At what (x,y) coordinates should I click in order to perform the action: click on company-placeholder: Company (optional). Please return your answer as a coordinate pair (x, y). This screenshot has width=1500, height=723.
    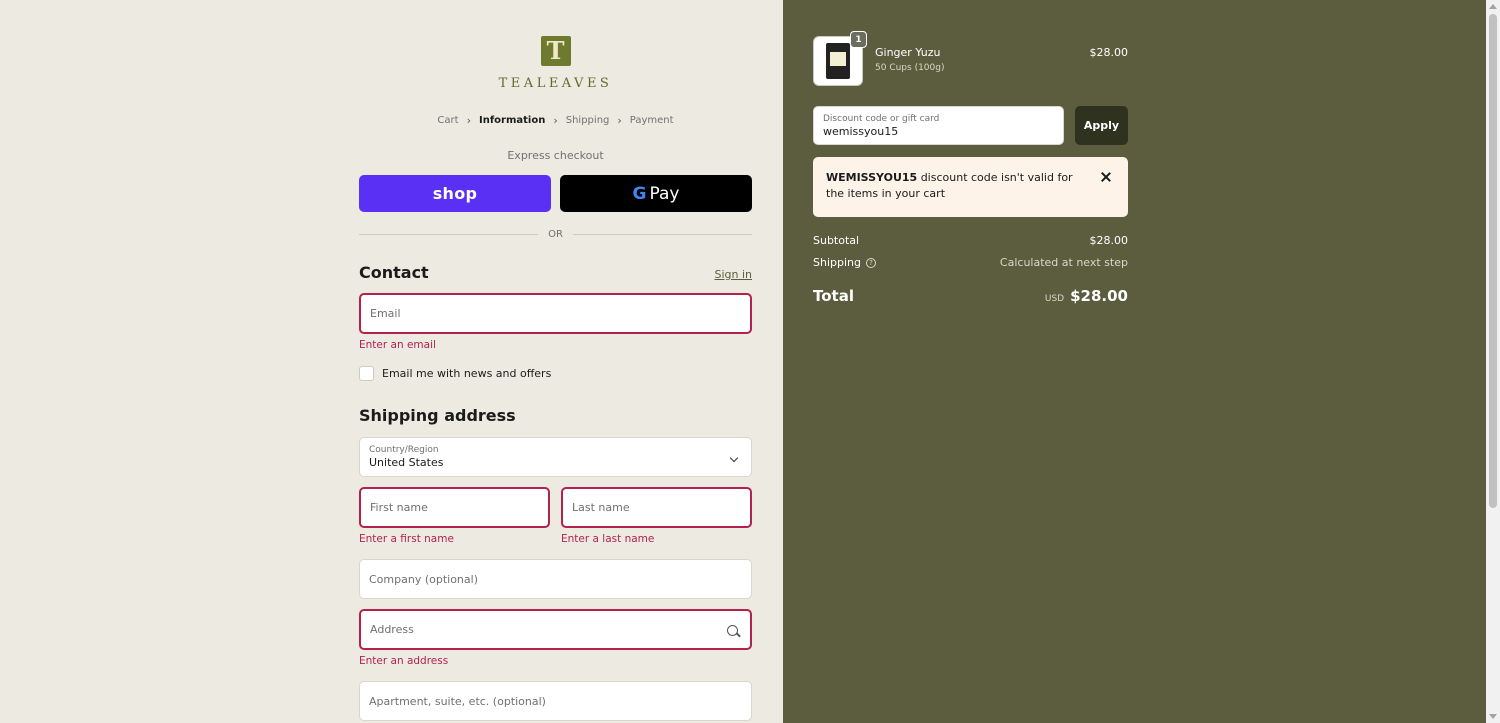
    Looking at the image, I should click on (423, 579).